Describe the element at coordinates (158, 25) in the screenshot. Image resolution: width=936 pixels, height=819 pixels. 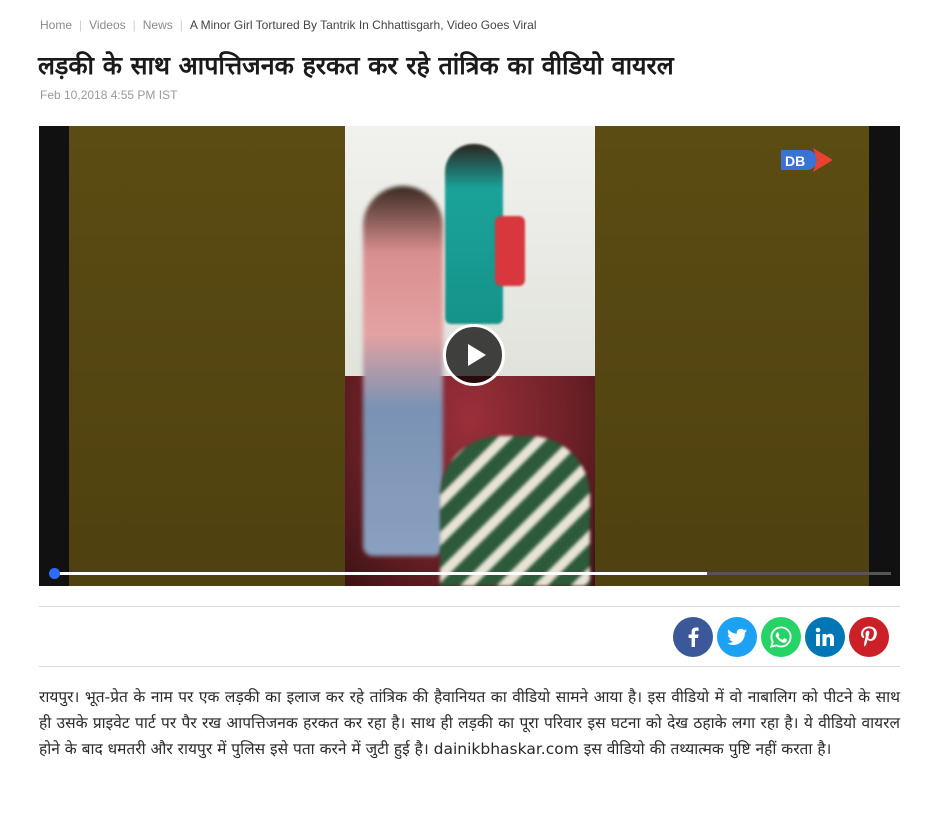
I see `breadcrumb-news-link: News` at that location.